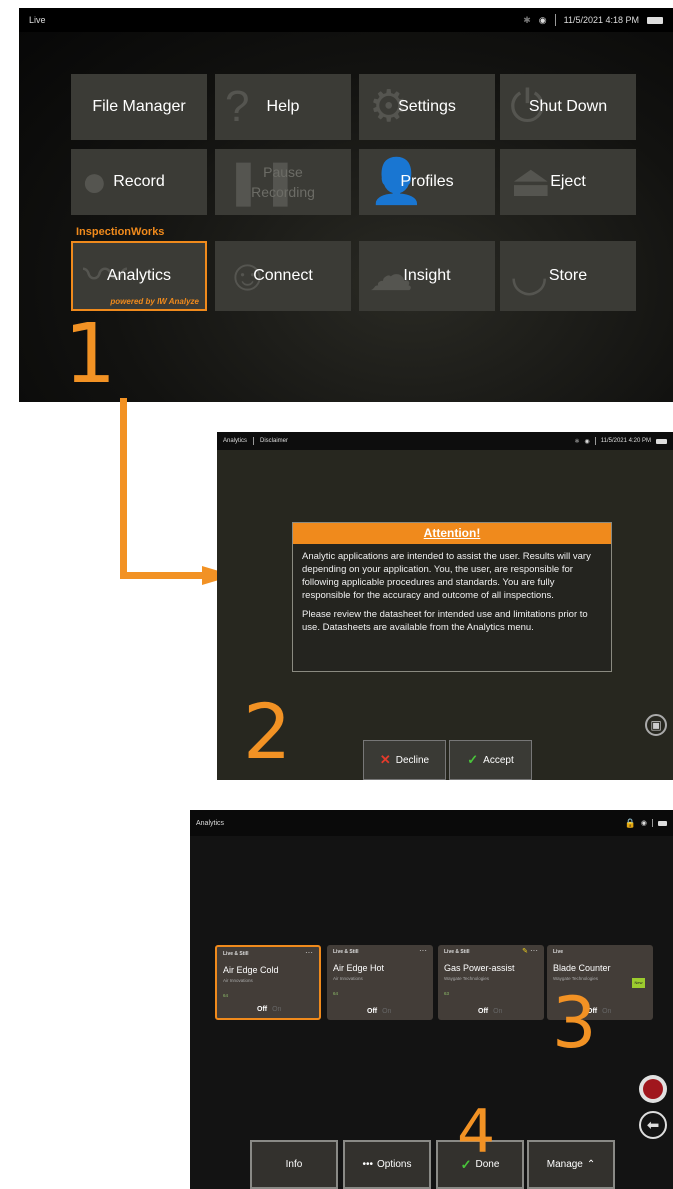  I want to click on status-bar: Live ✱ ◉ 11/5/2021 4:18 PM, so click(346, 20).